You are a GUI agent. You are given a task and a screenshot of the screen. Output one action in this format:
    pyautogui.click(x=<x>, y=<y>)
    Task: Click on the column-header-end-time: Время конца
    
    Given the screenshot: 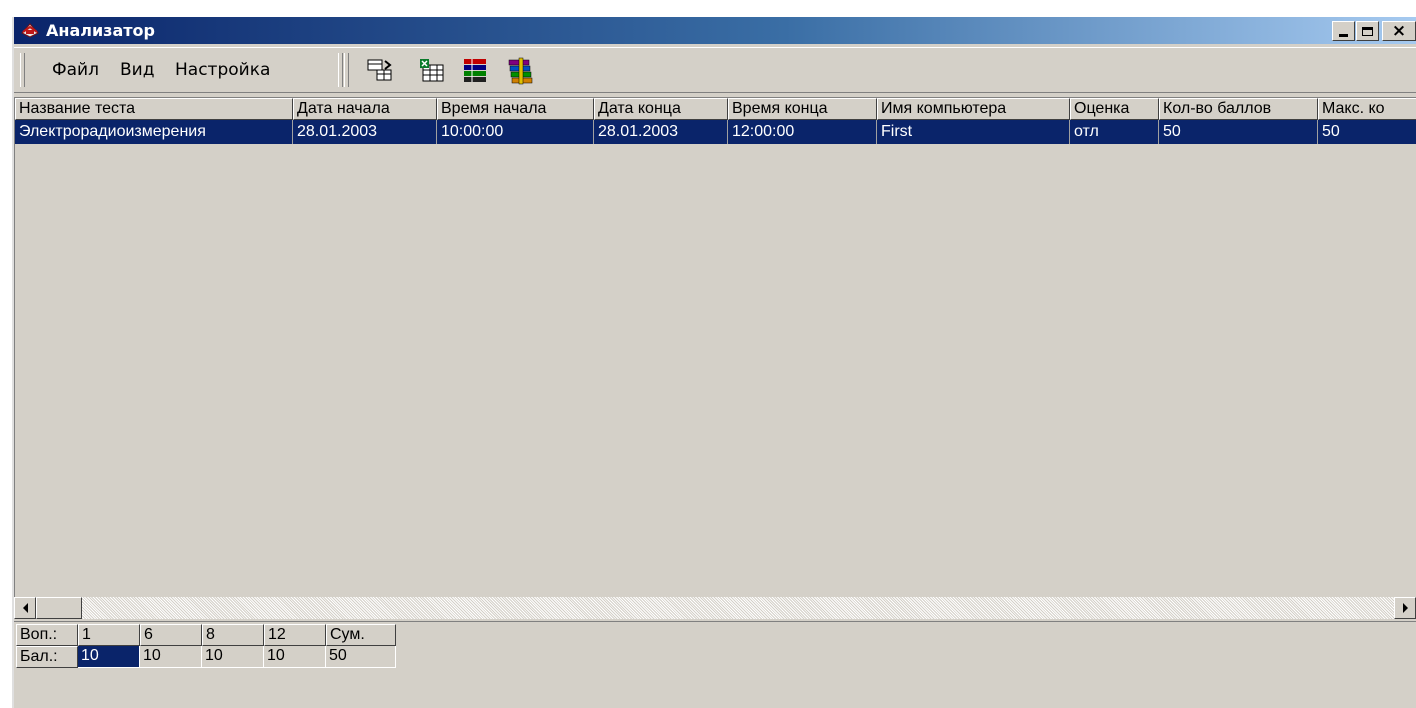 What is the action you would take?
    pyautogui.click(x=802, y=109)
    